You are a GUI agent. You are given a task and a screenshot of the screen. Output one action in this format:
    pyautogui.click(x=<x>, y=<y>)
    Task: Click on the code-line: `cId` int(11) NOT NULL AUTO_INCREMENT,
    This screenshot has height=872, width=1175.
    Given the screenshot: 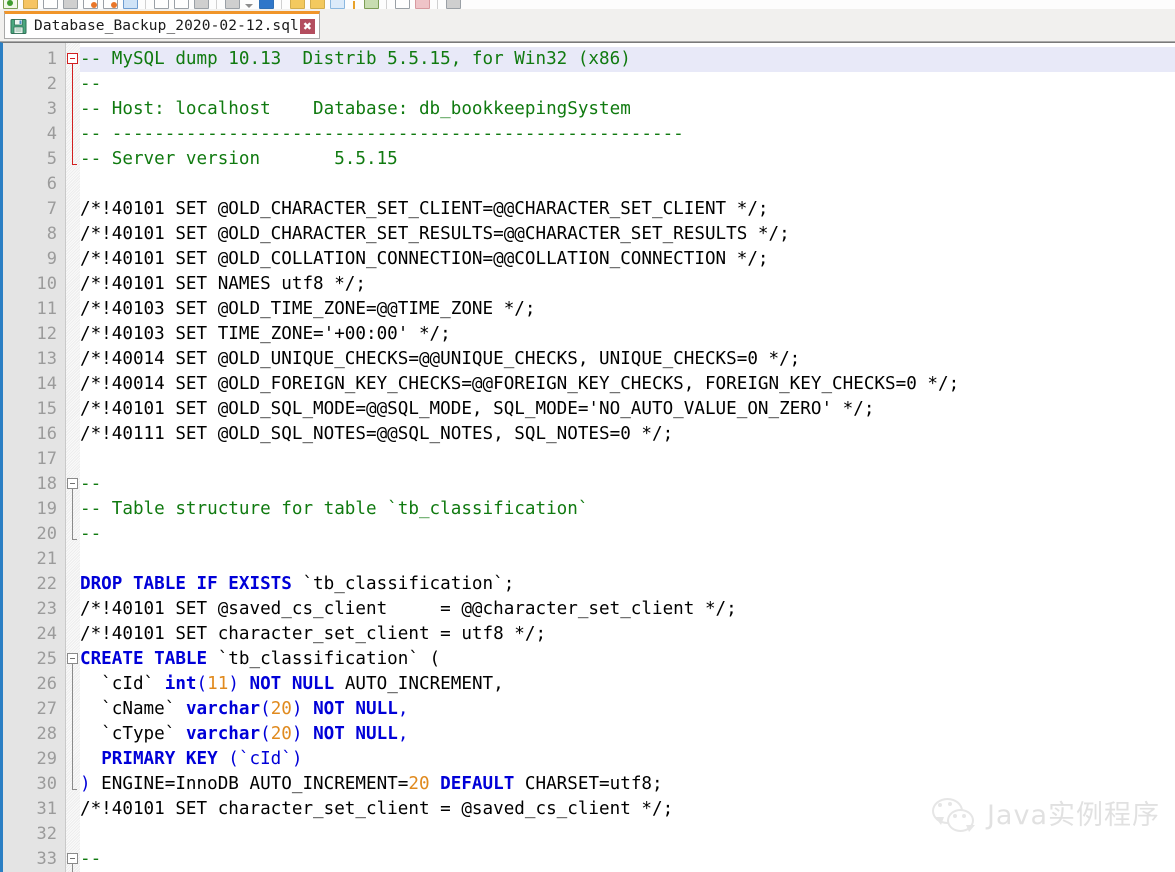 What is the action you would take?
    pyautogui.click(x=627, y=684)
    